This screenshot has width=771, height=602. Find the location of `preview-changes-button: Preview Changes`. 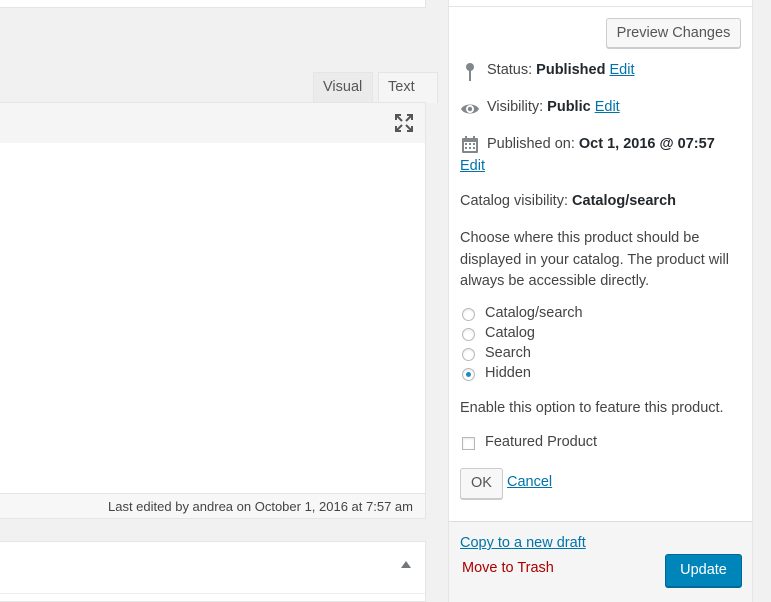

preview-changes-button: Preview Changes is located at coordinates (673, 33).